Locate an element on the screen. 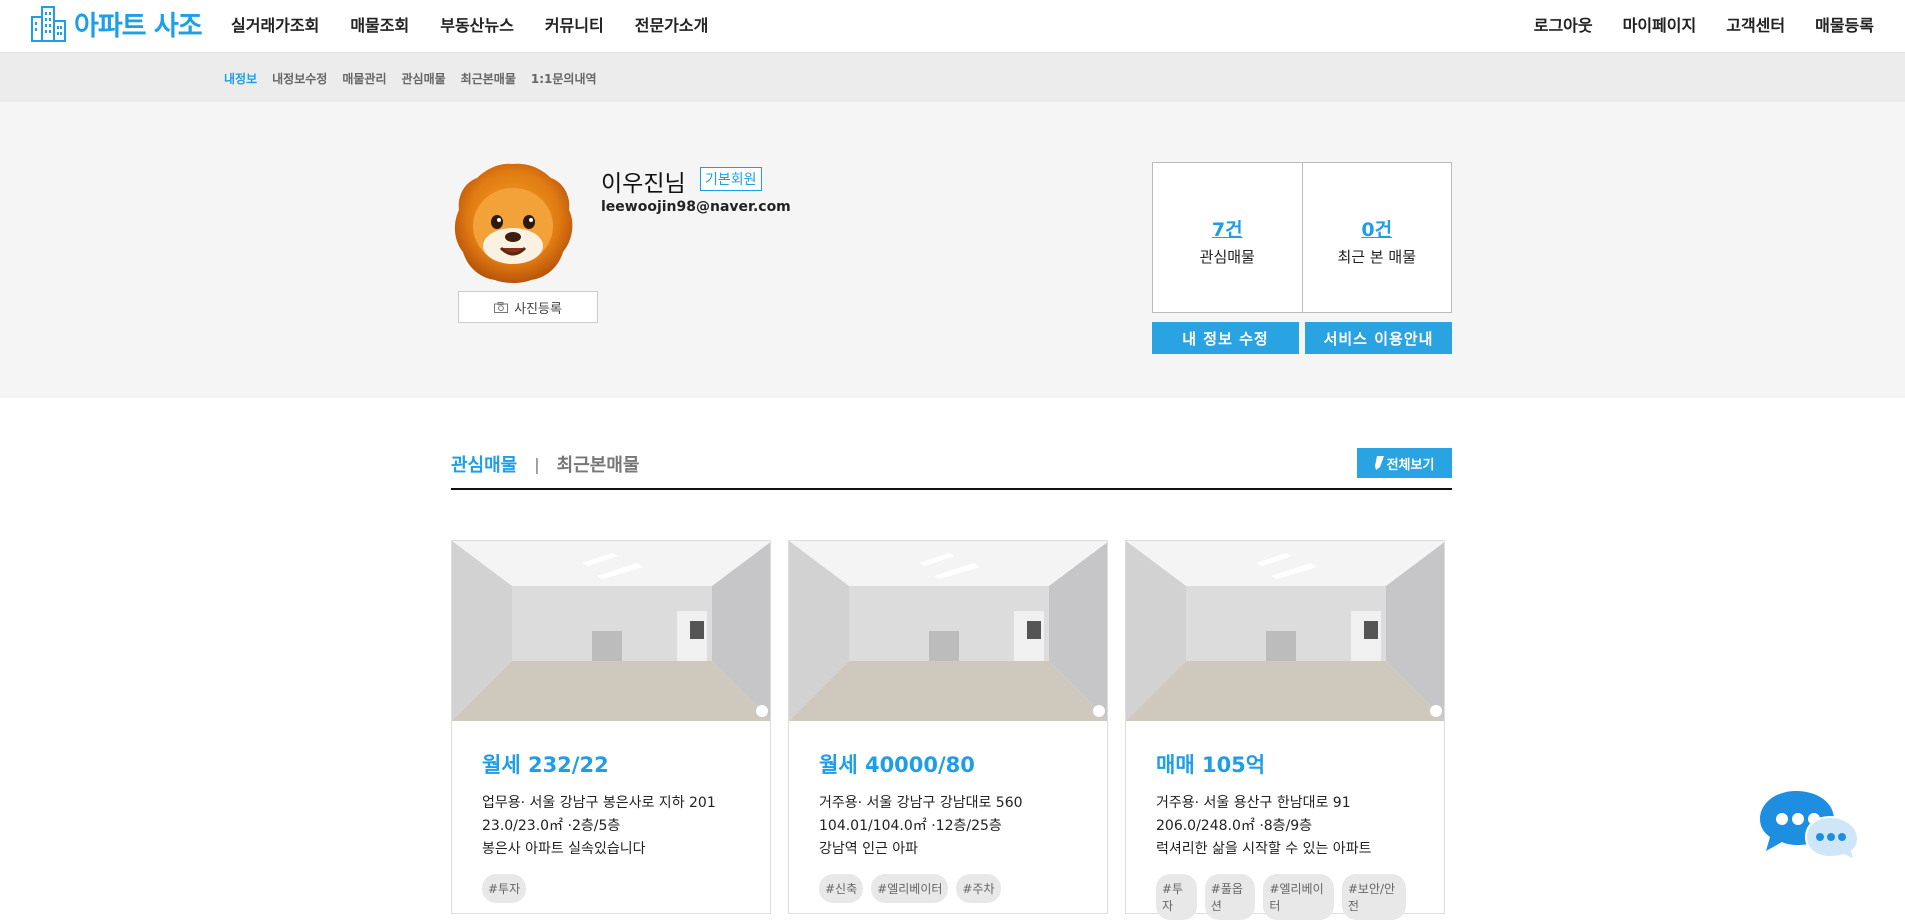  subnav-my-info: 내정보 is located at coordinates (240, 78).